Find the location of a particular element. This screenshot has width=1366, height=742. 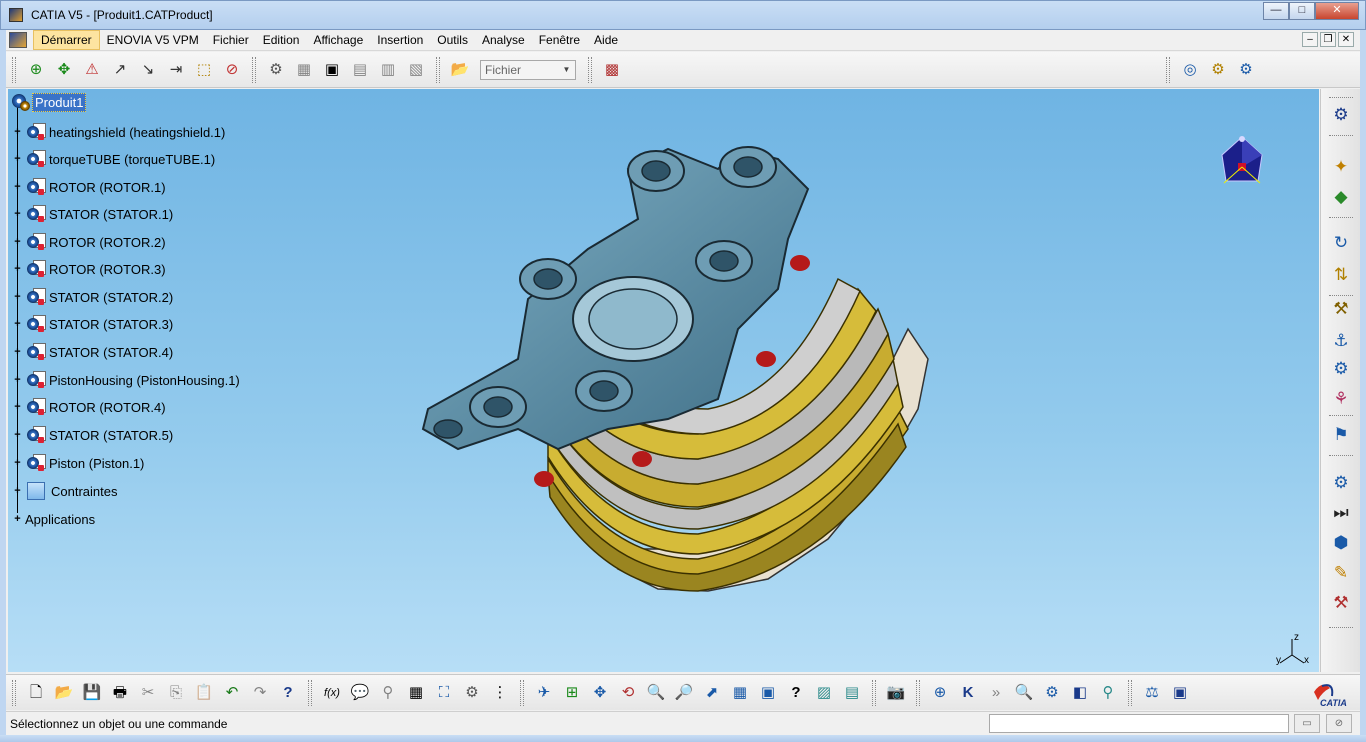

scenes-icon: ⚙ is located at coordinates (1341, 483).